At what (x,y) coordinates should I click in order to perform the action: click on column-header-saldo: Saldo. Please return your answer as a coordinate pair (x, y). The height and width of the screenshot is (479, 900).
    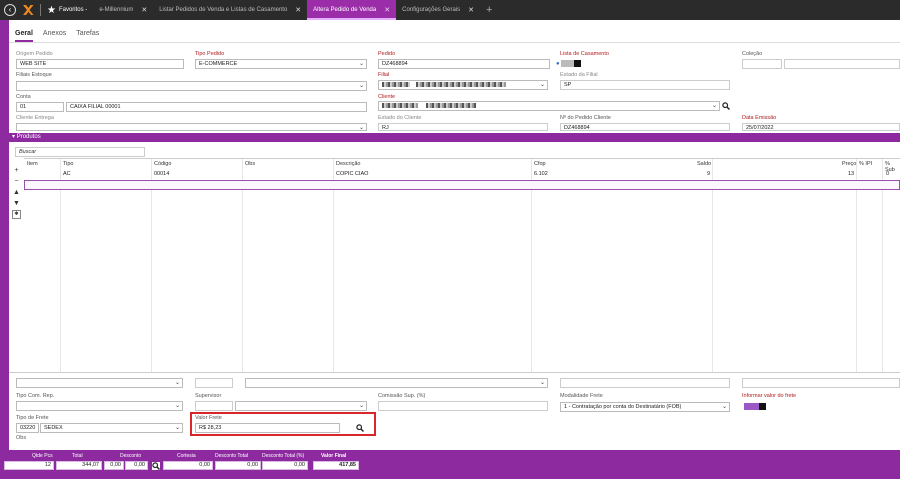
    Looking at the image, I should click on (704, 164).